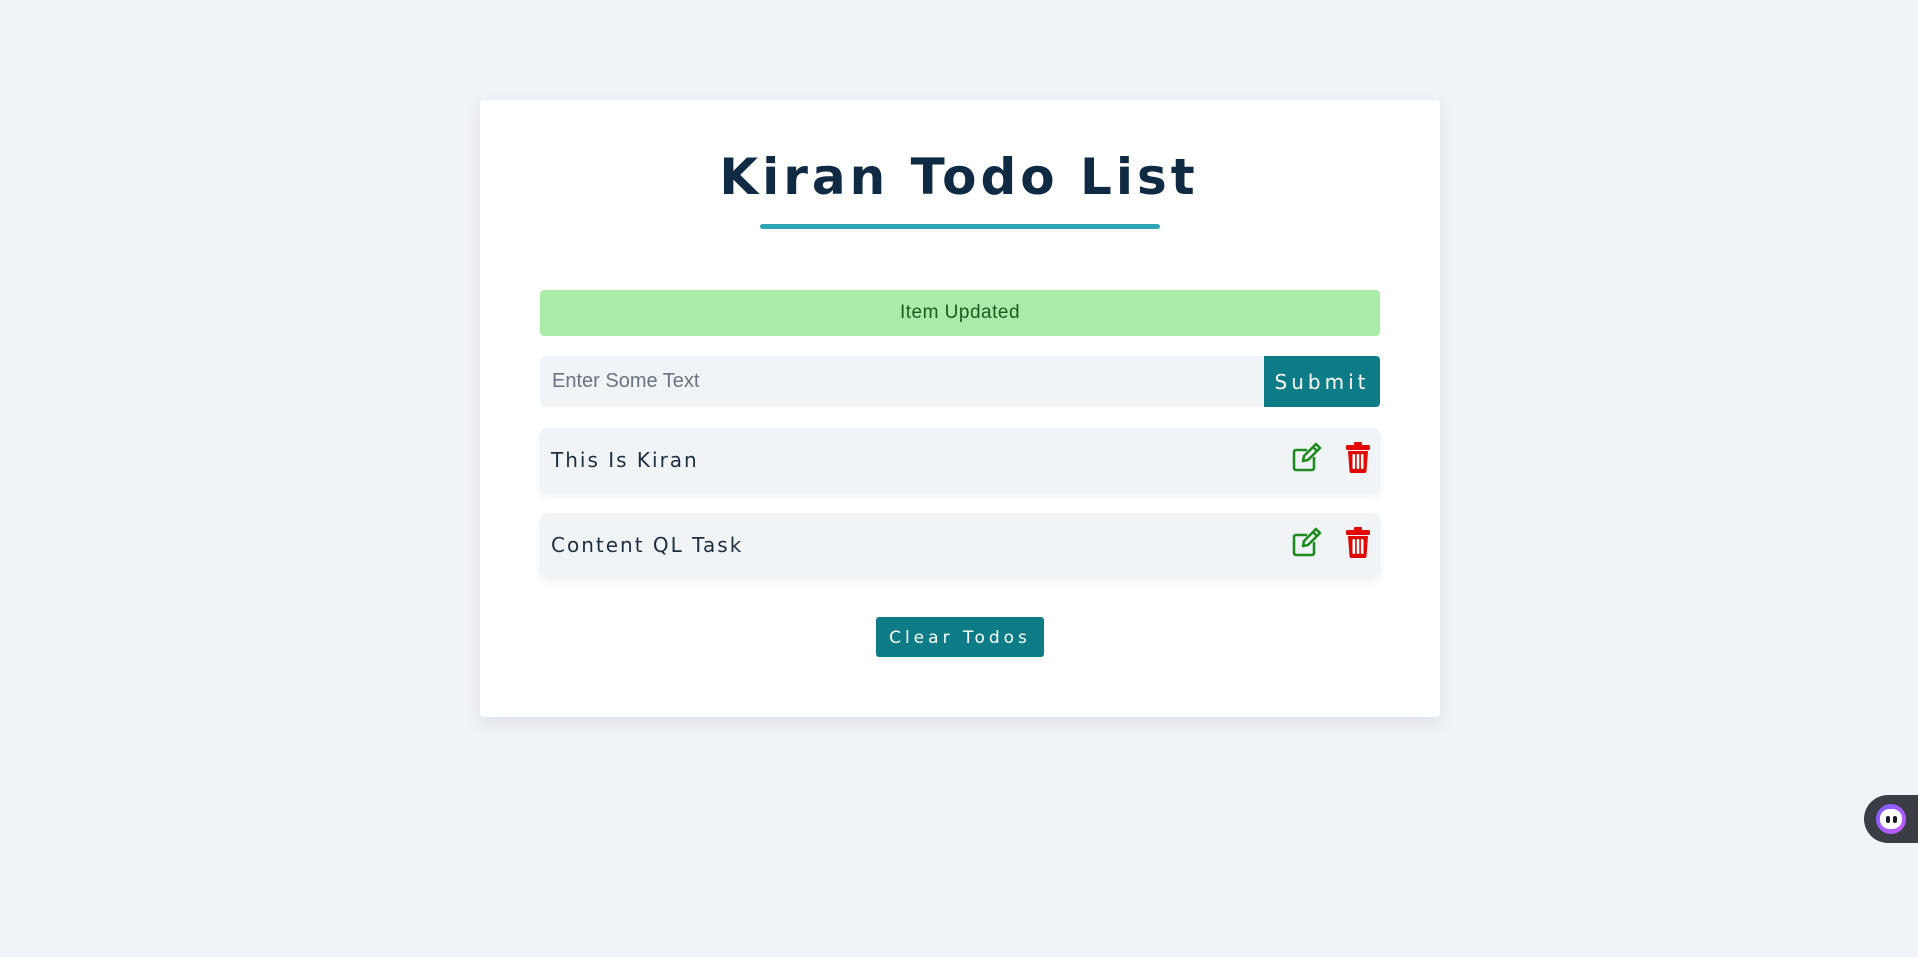 The image size is (1918, 957). I want to click on clear-todos-button: Clear Todos, so click(960, 637).